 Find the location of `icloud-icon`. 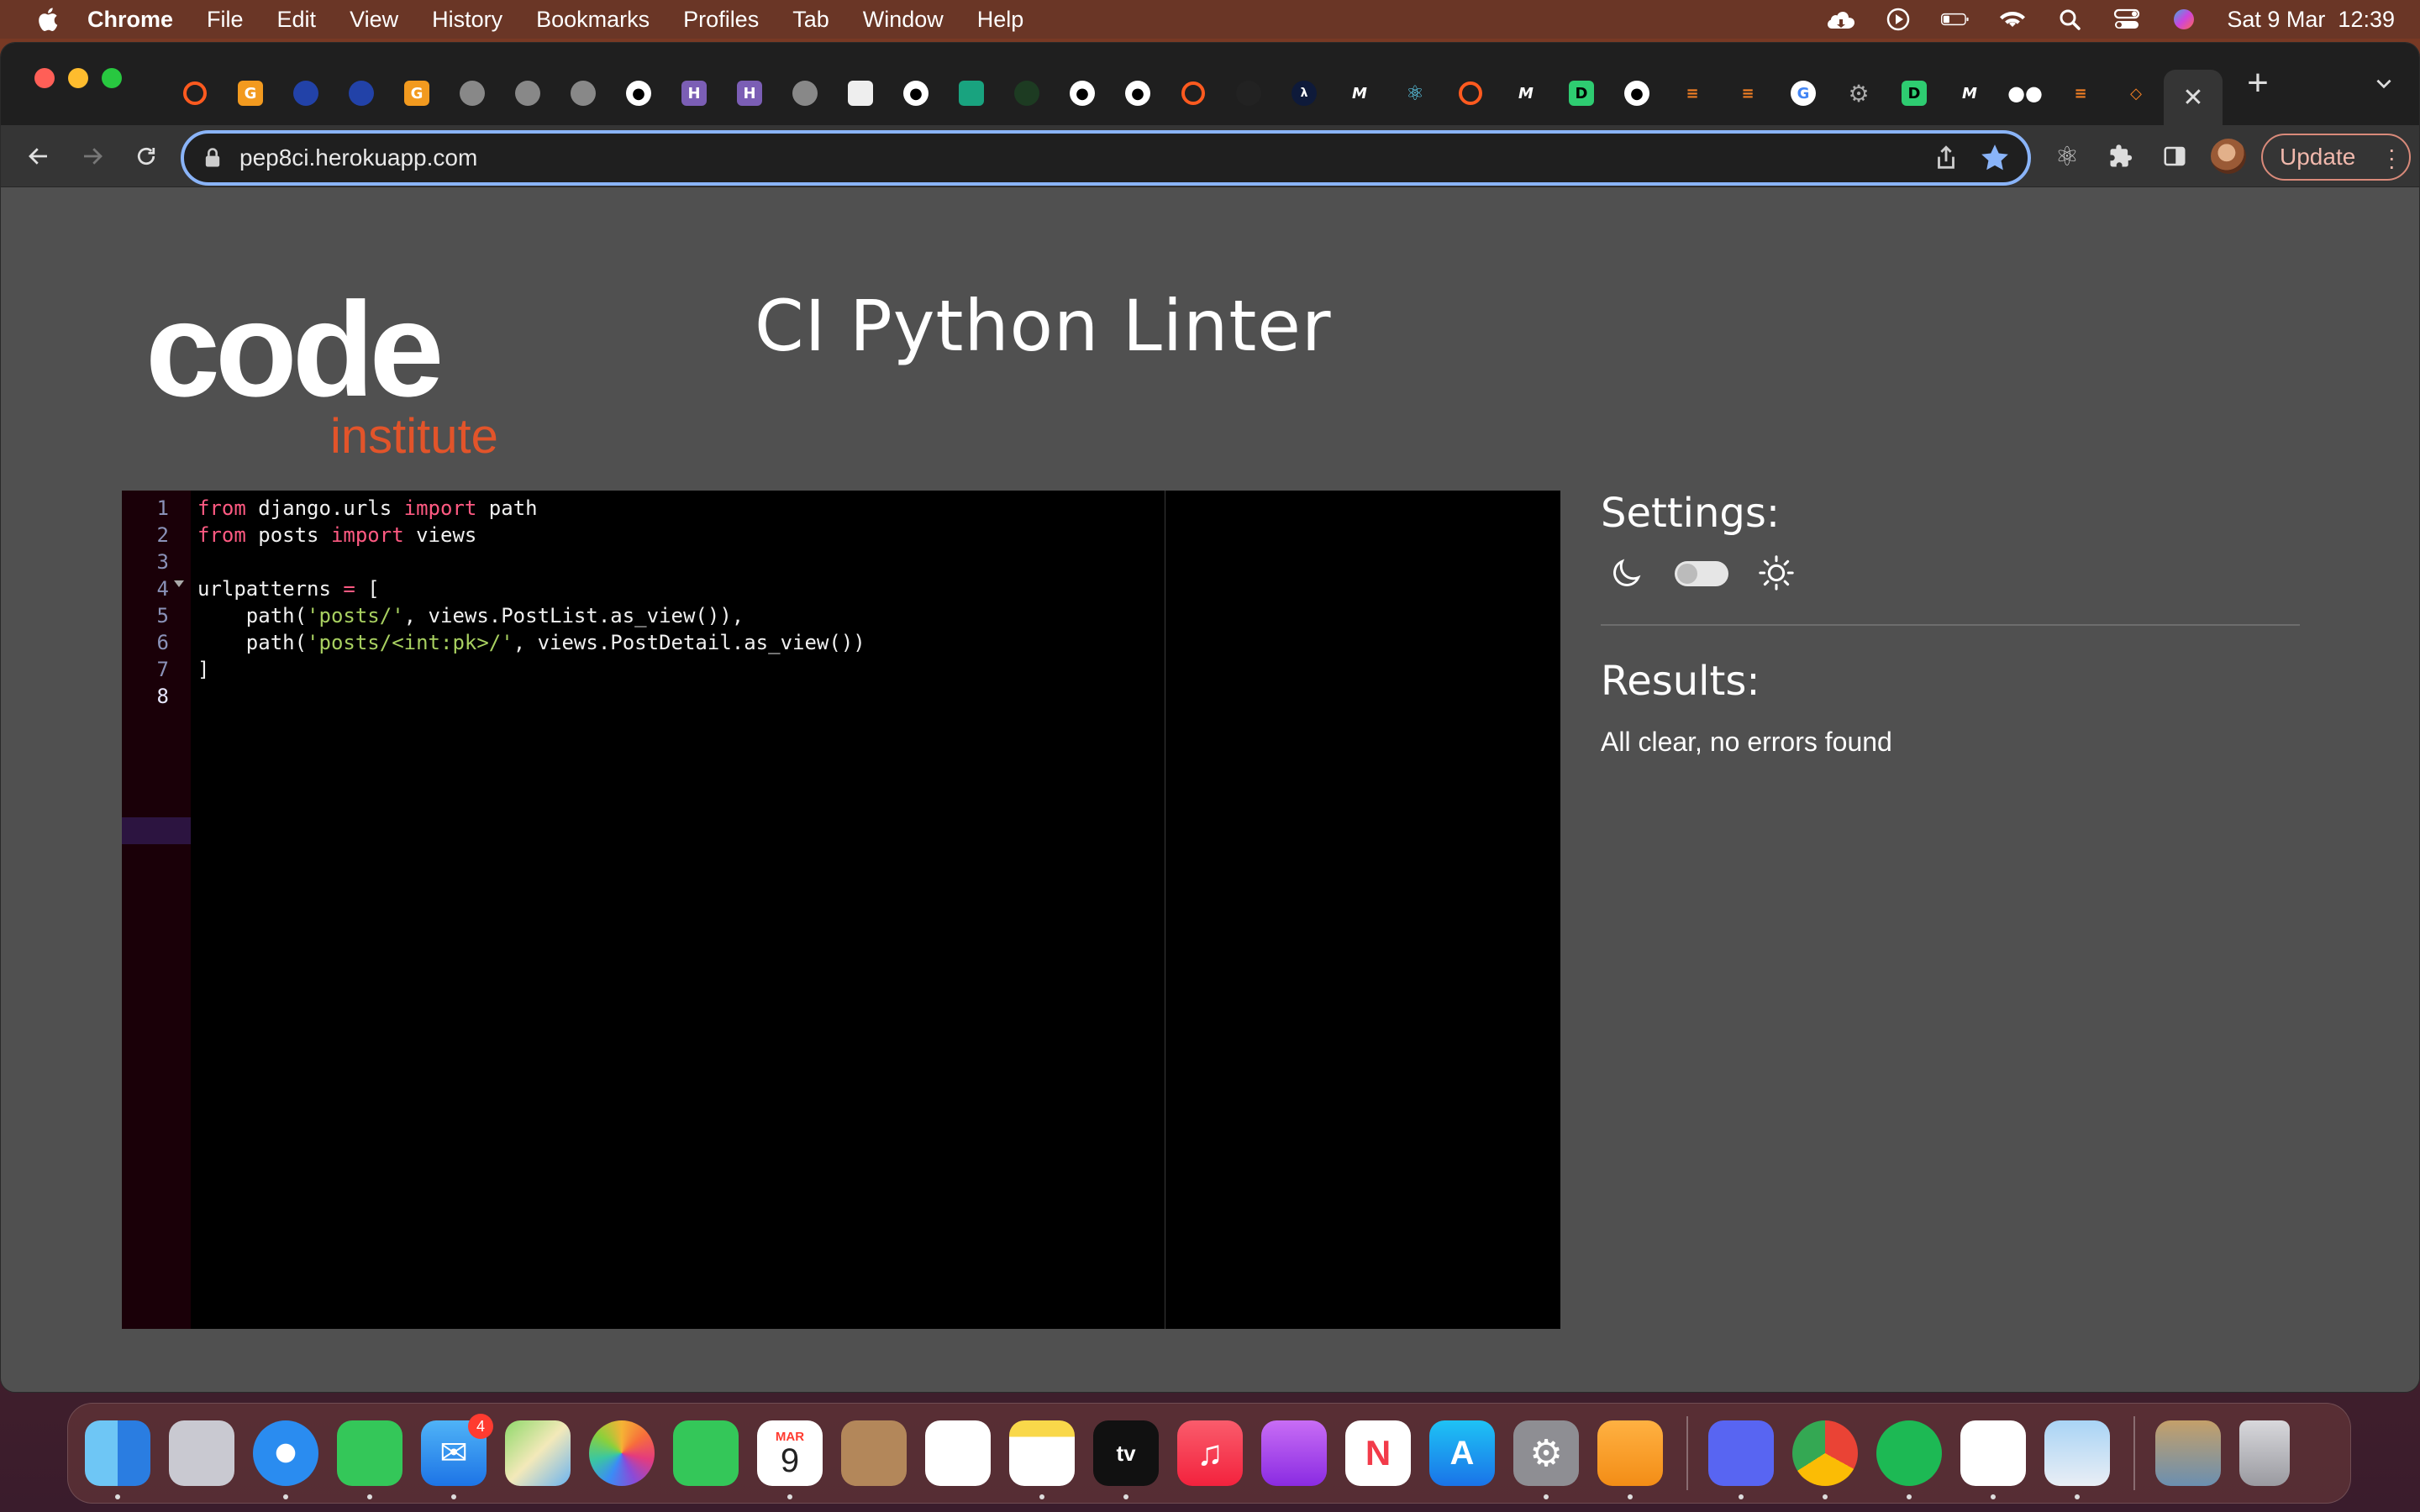

icloud-icon is located at coordinates (1841, 19).